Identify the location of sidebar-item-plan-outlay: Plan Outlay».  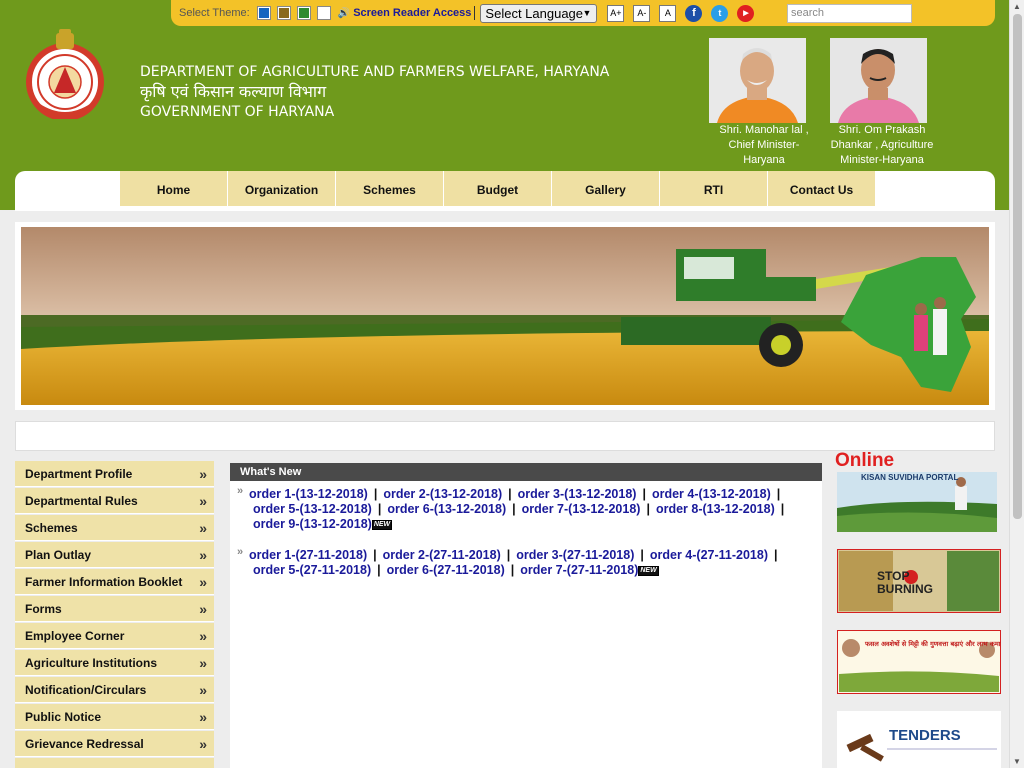
(114, 555).